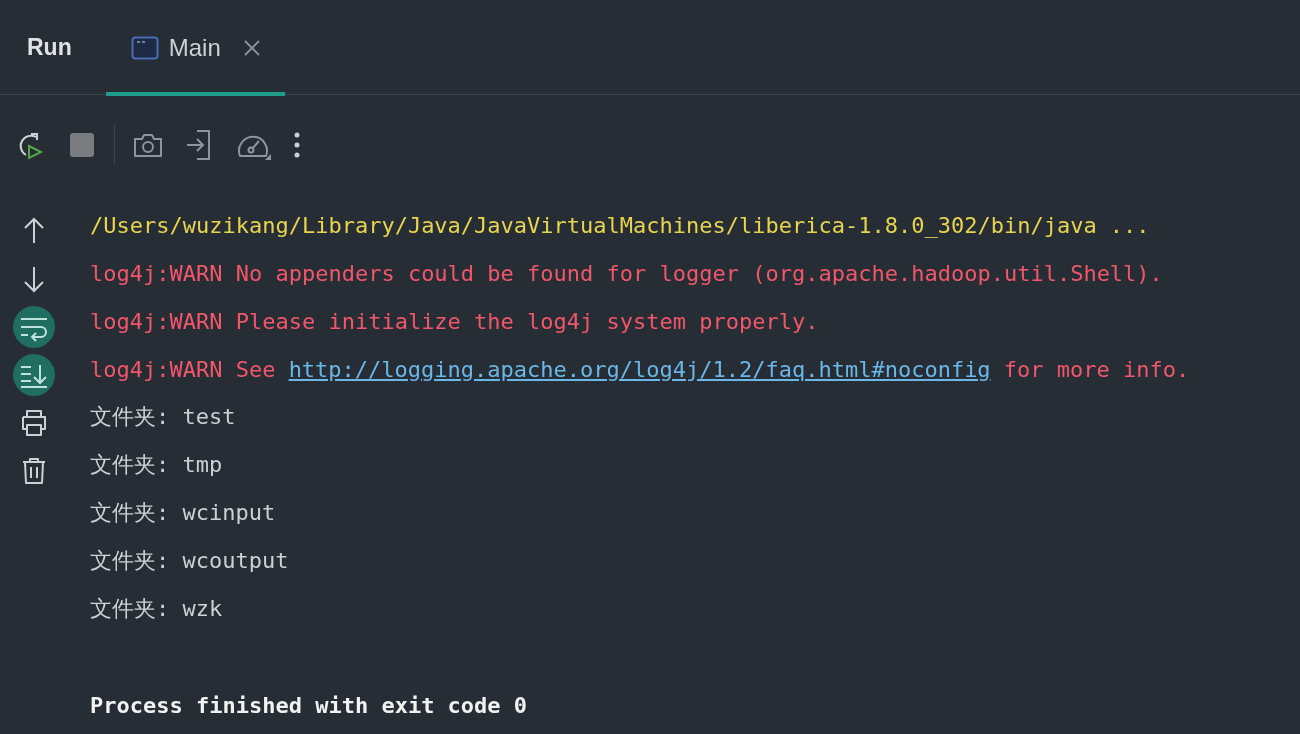  What do you see at coordinates (189, 561) in the screenshot?
I see `console-line: 文件夹: wcoutput` at bounding box center [189, 561].